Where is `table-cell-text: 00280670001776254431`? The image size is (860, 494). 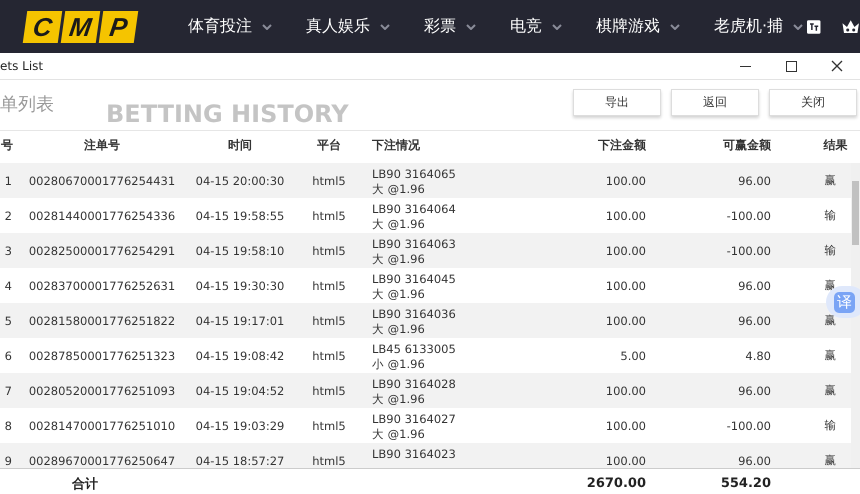 table-cell-text: 00280670001776254431 is located at coordinates (102, 181).